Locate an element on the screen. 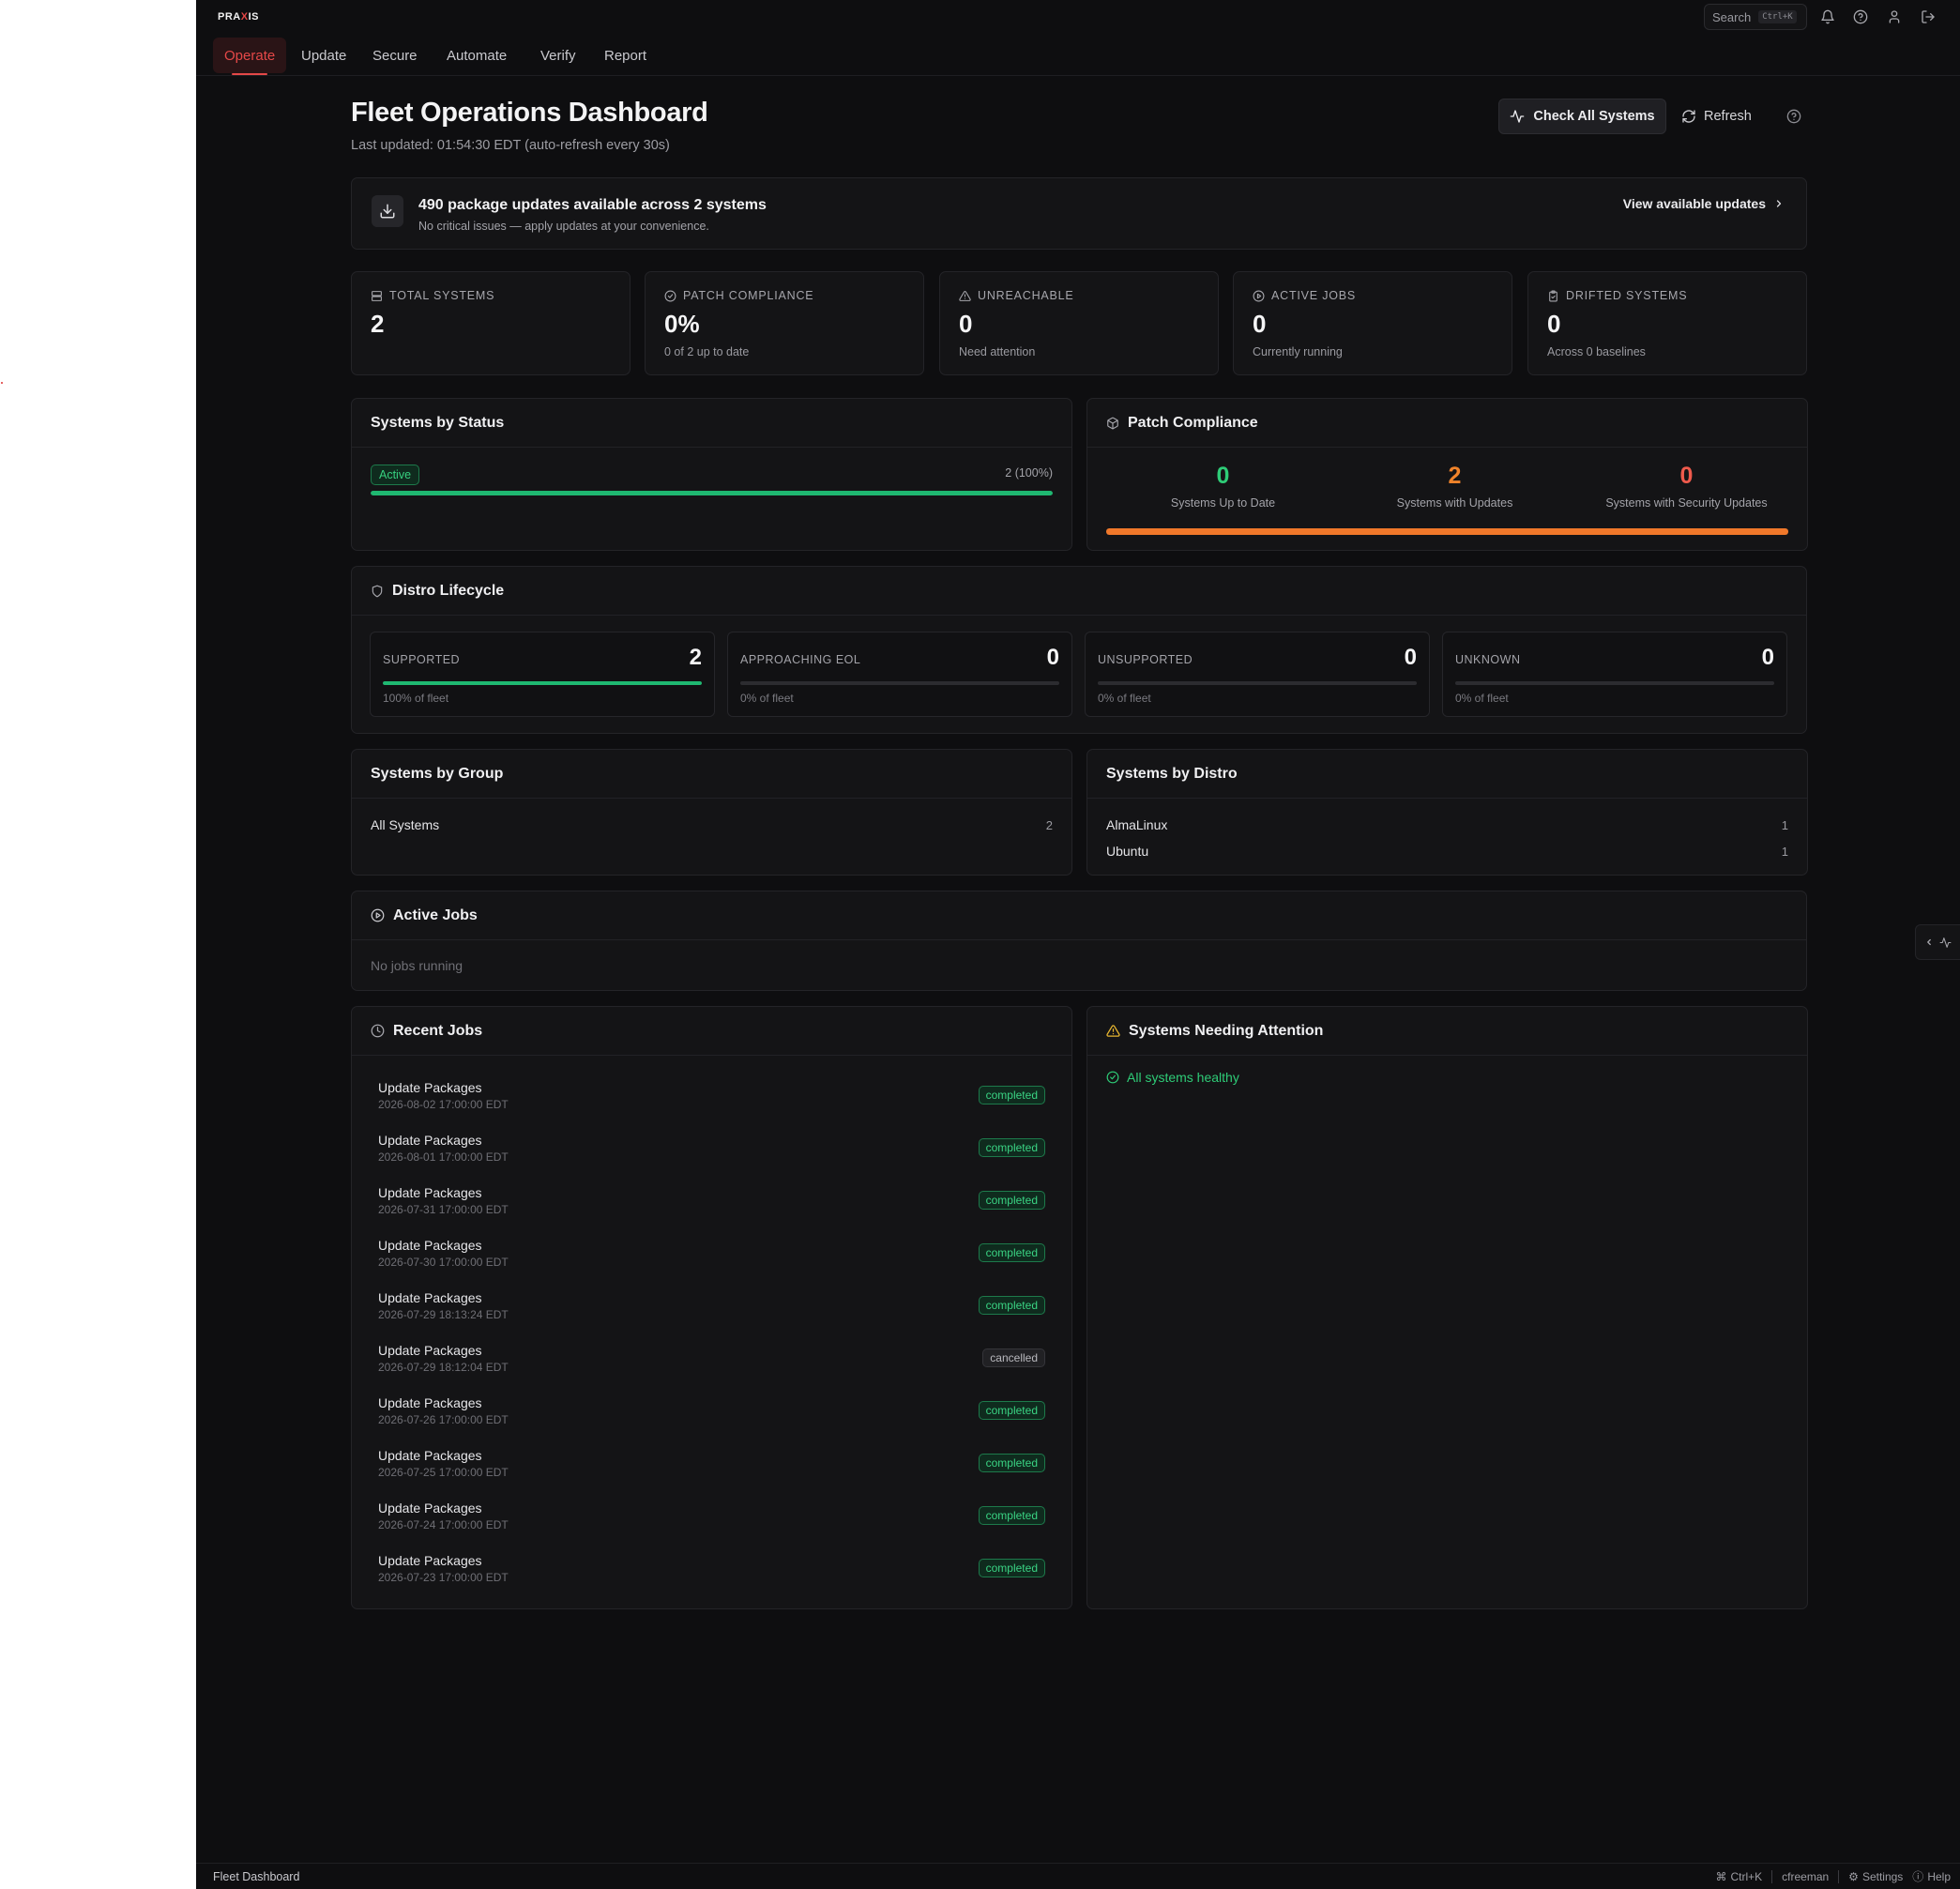 Image resolution: width=1960 pixels, height=1889 pixels. card-title: Distro Lifecycle is located at coordinates (448, 590).